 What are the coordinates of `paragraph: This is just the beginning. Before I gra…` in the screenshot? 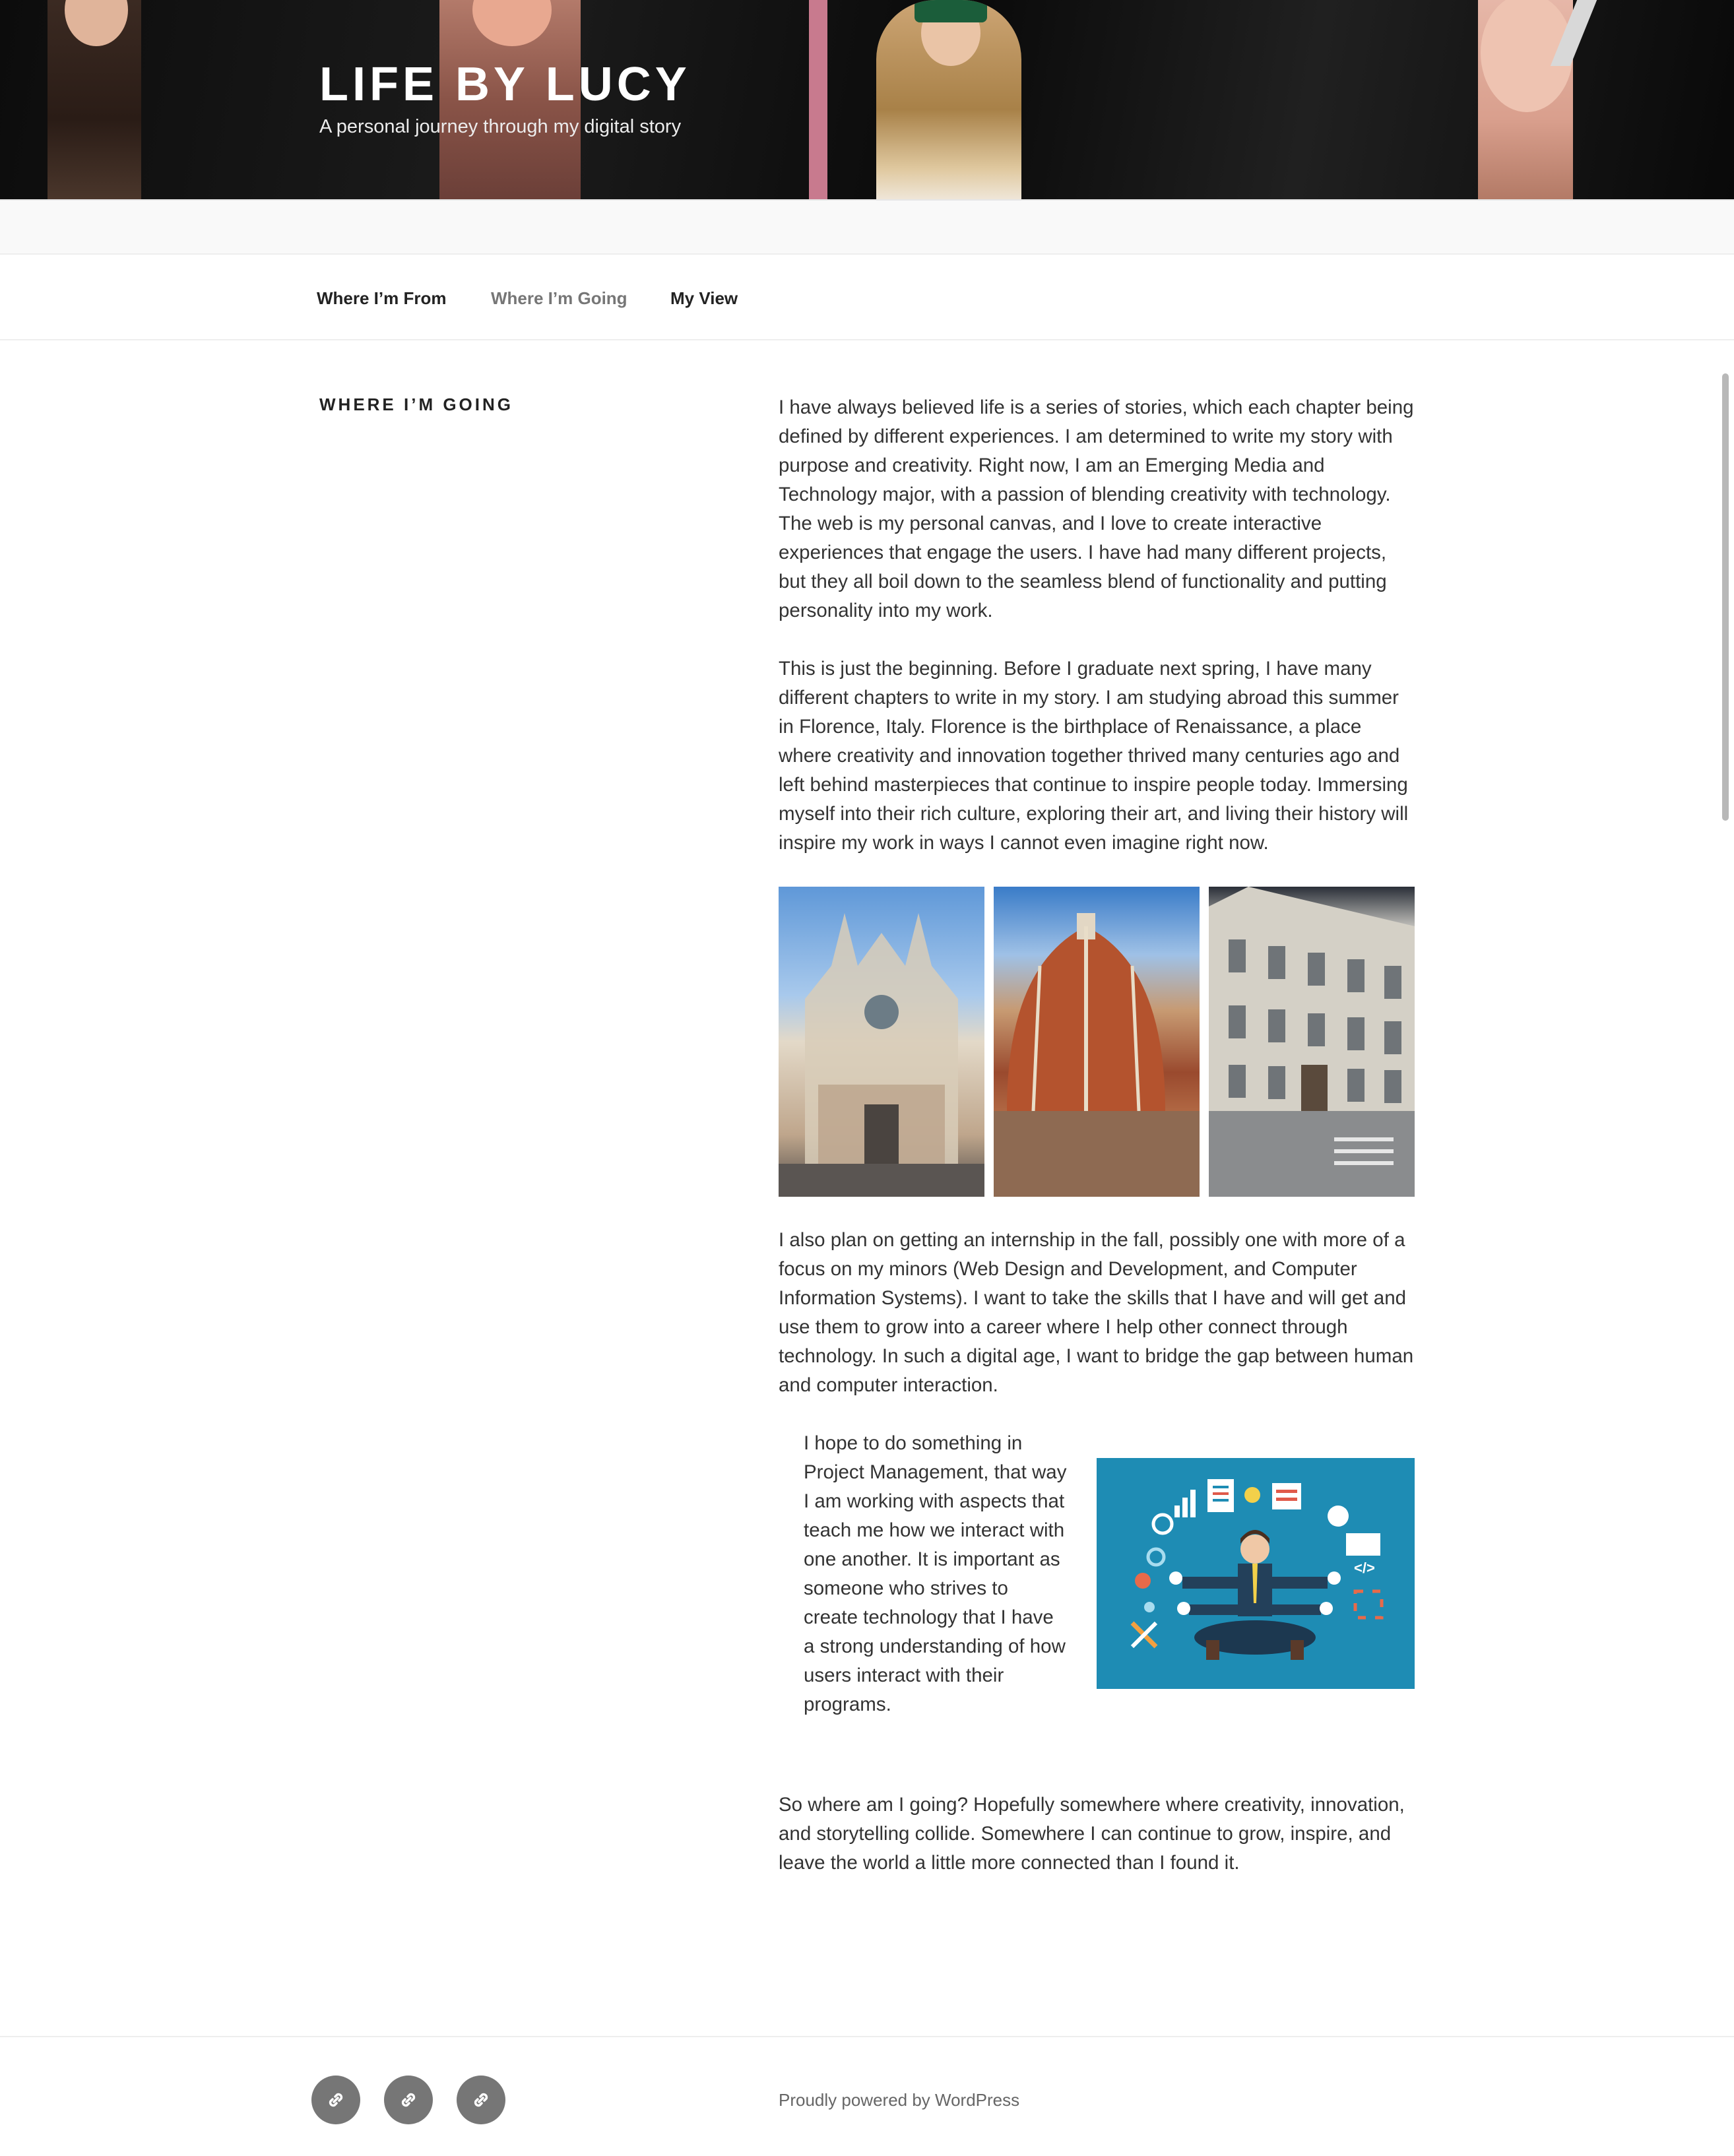 It's located at (1094, 756).